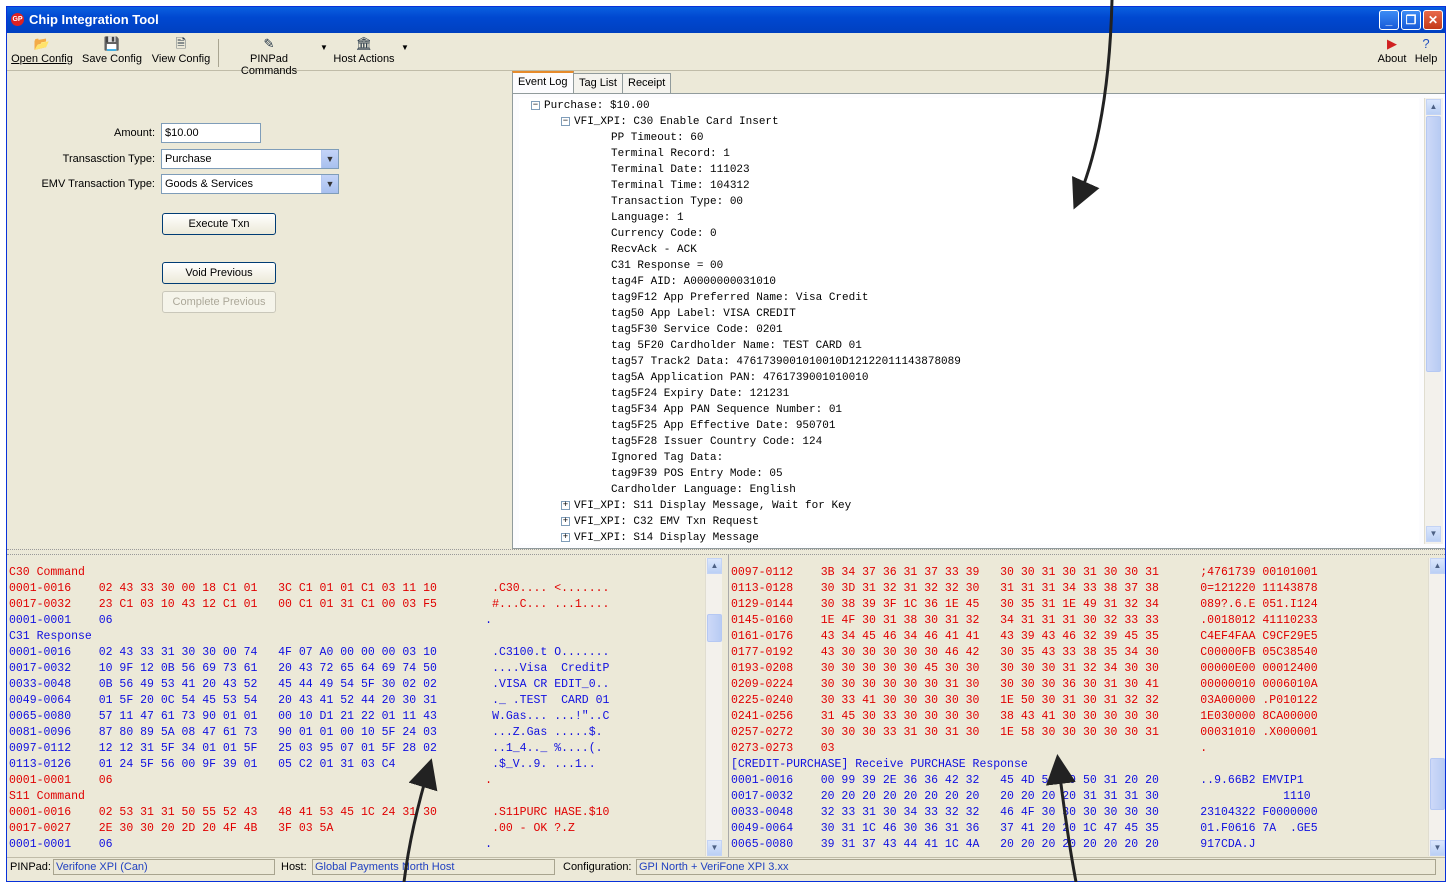  I want to click on tree-leaf: tag9F12 App Preferred Name: Visa Credit, so click(969, 298).